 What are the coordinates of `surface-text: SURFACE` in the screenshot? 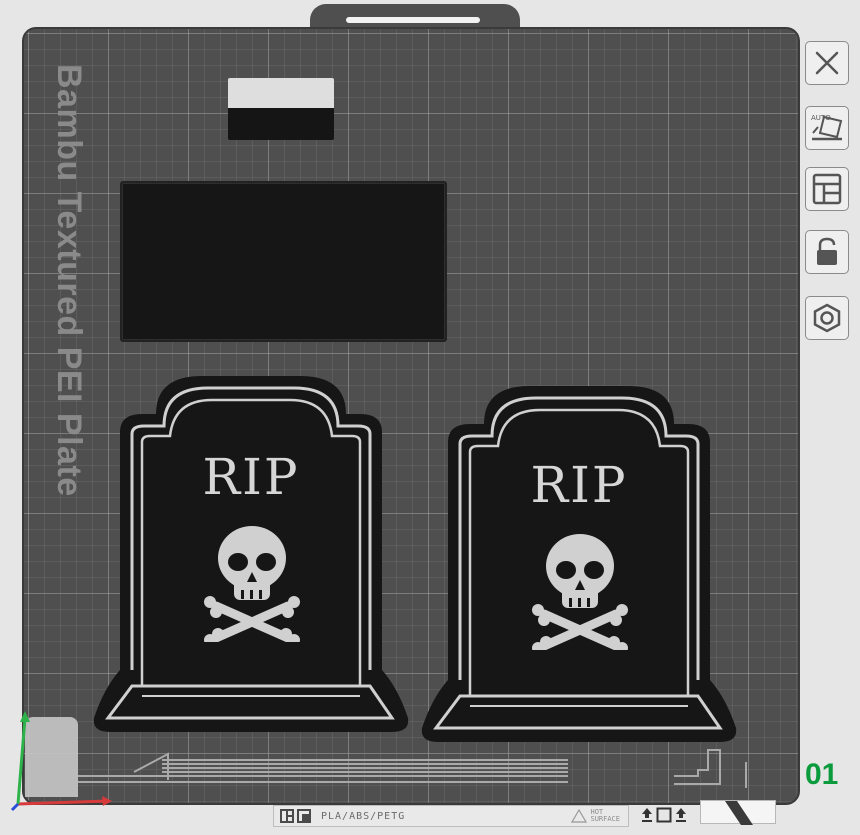 It's located at (605, 819).